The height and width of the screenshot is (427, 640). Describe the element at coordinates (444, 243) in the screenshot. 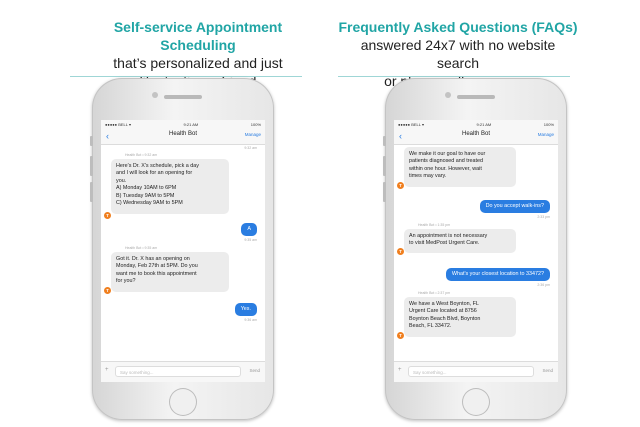

I see `message-line: to visit MedPost Urgent Care.` at that location.